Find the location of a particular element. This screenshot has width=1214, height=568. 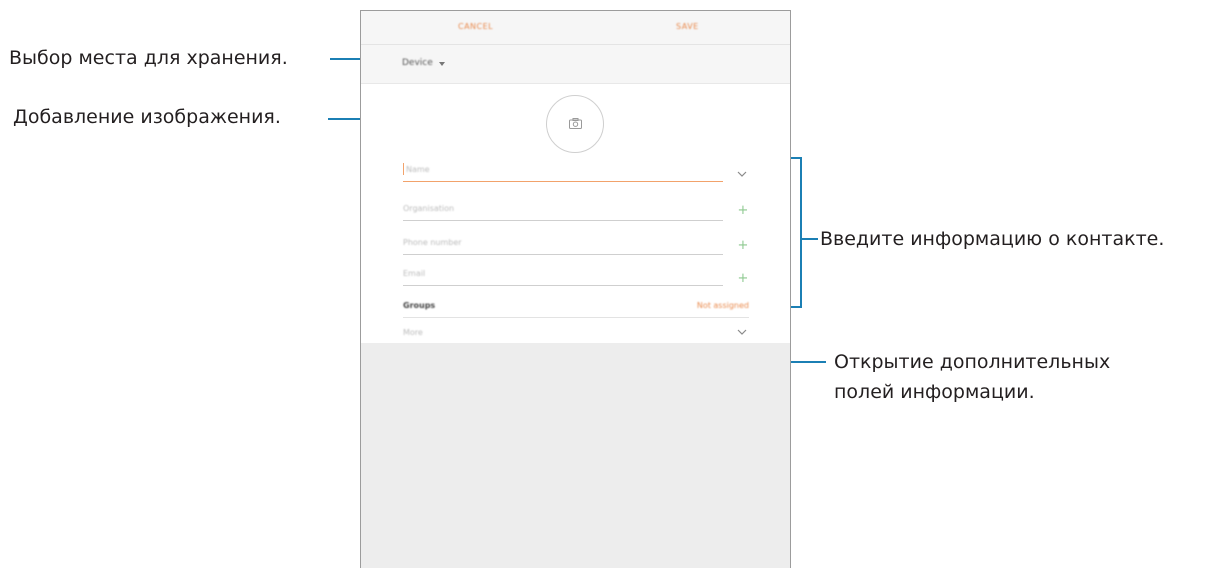

leader-info-out is located at coordinates (810, 239).